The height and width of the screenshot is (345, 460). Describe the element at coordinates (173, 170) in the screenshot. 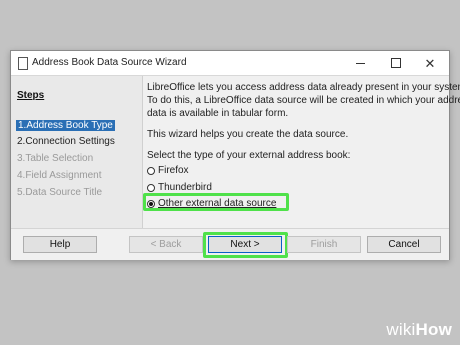

I see `option-label: Firefox` at that location.